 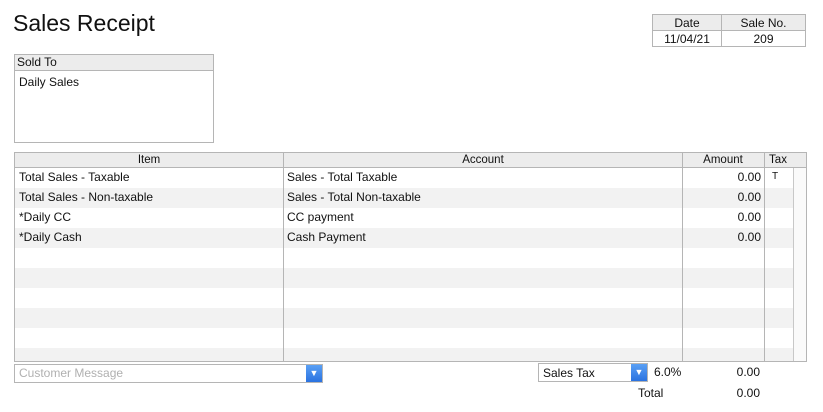 I want to click on row-account: Sales - Total Non-taxable, so click(x=484, y=198).